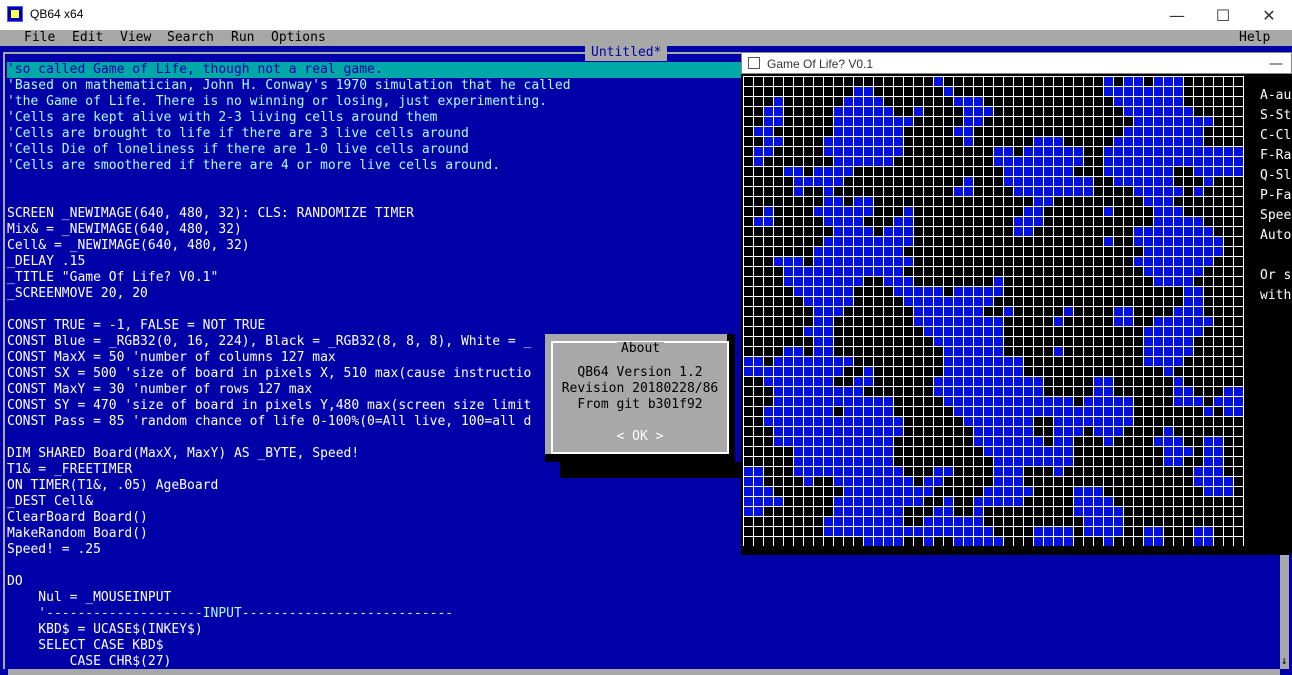 This screenshot has height=675, width=1292. Describe the element at coordinates (1223, 15) in the screenshot. I see `maximize-button: ☐` at that location.